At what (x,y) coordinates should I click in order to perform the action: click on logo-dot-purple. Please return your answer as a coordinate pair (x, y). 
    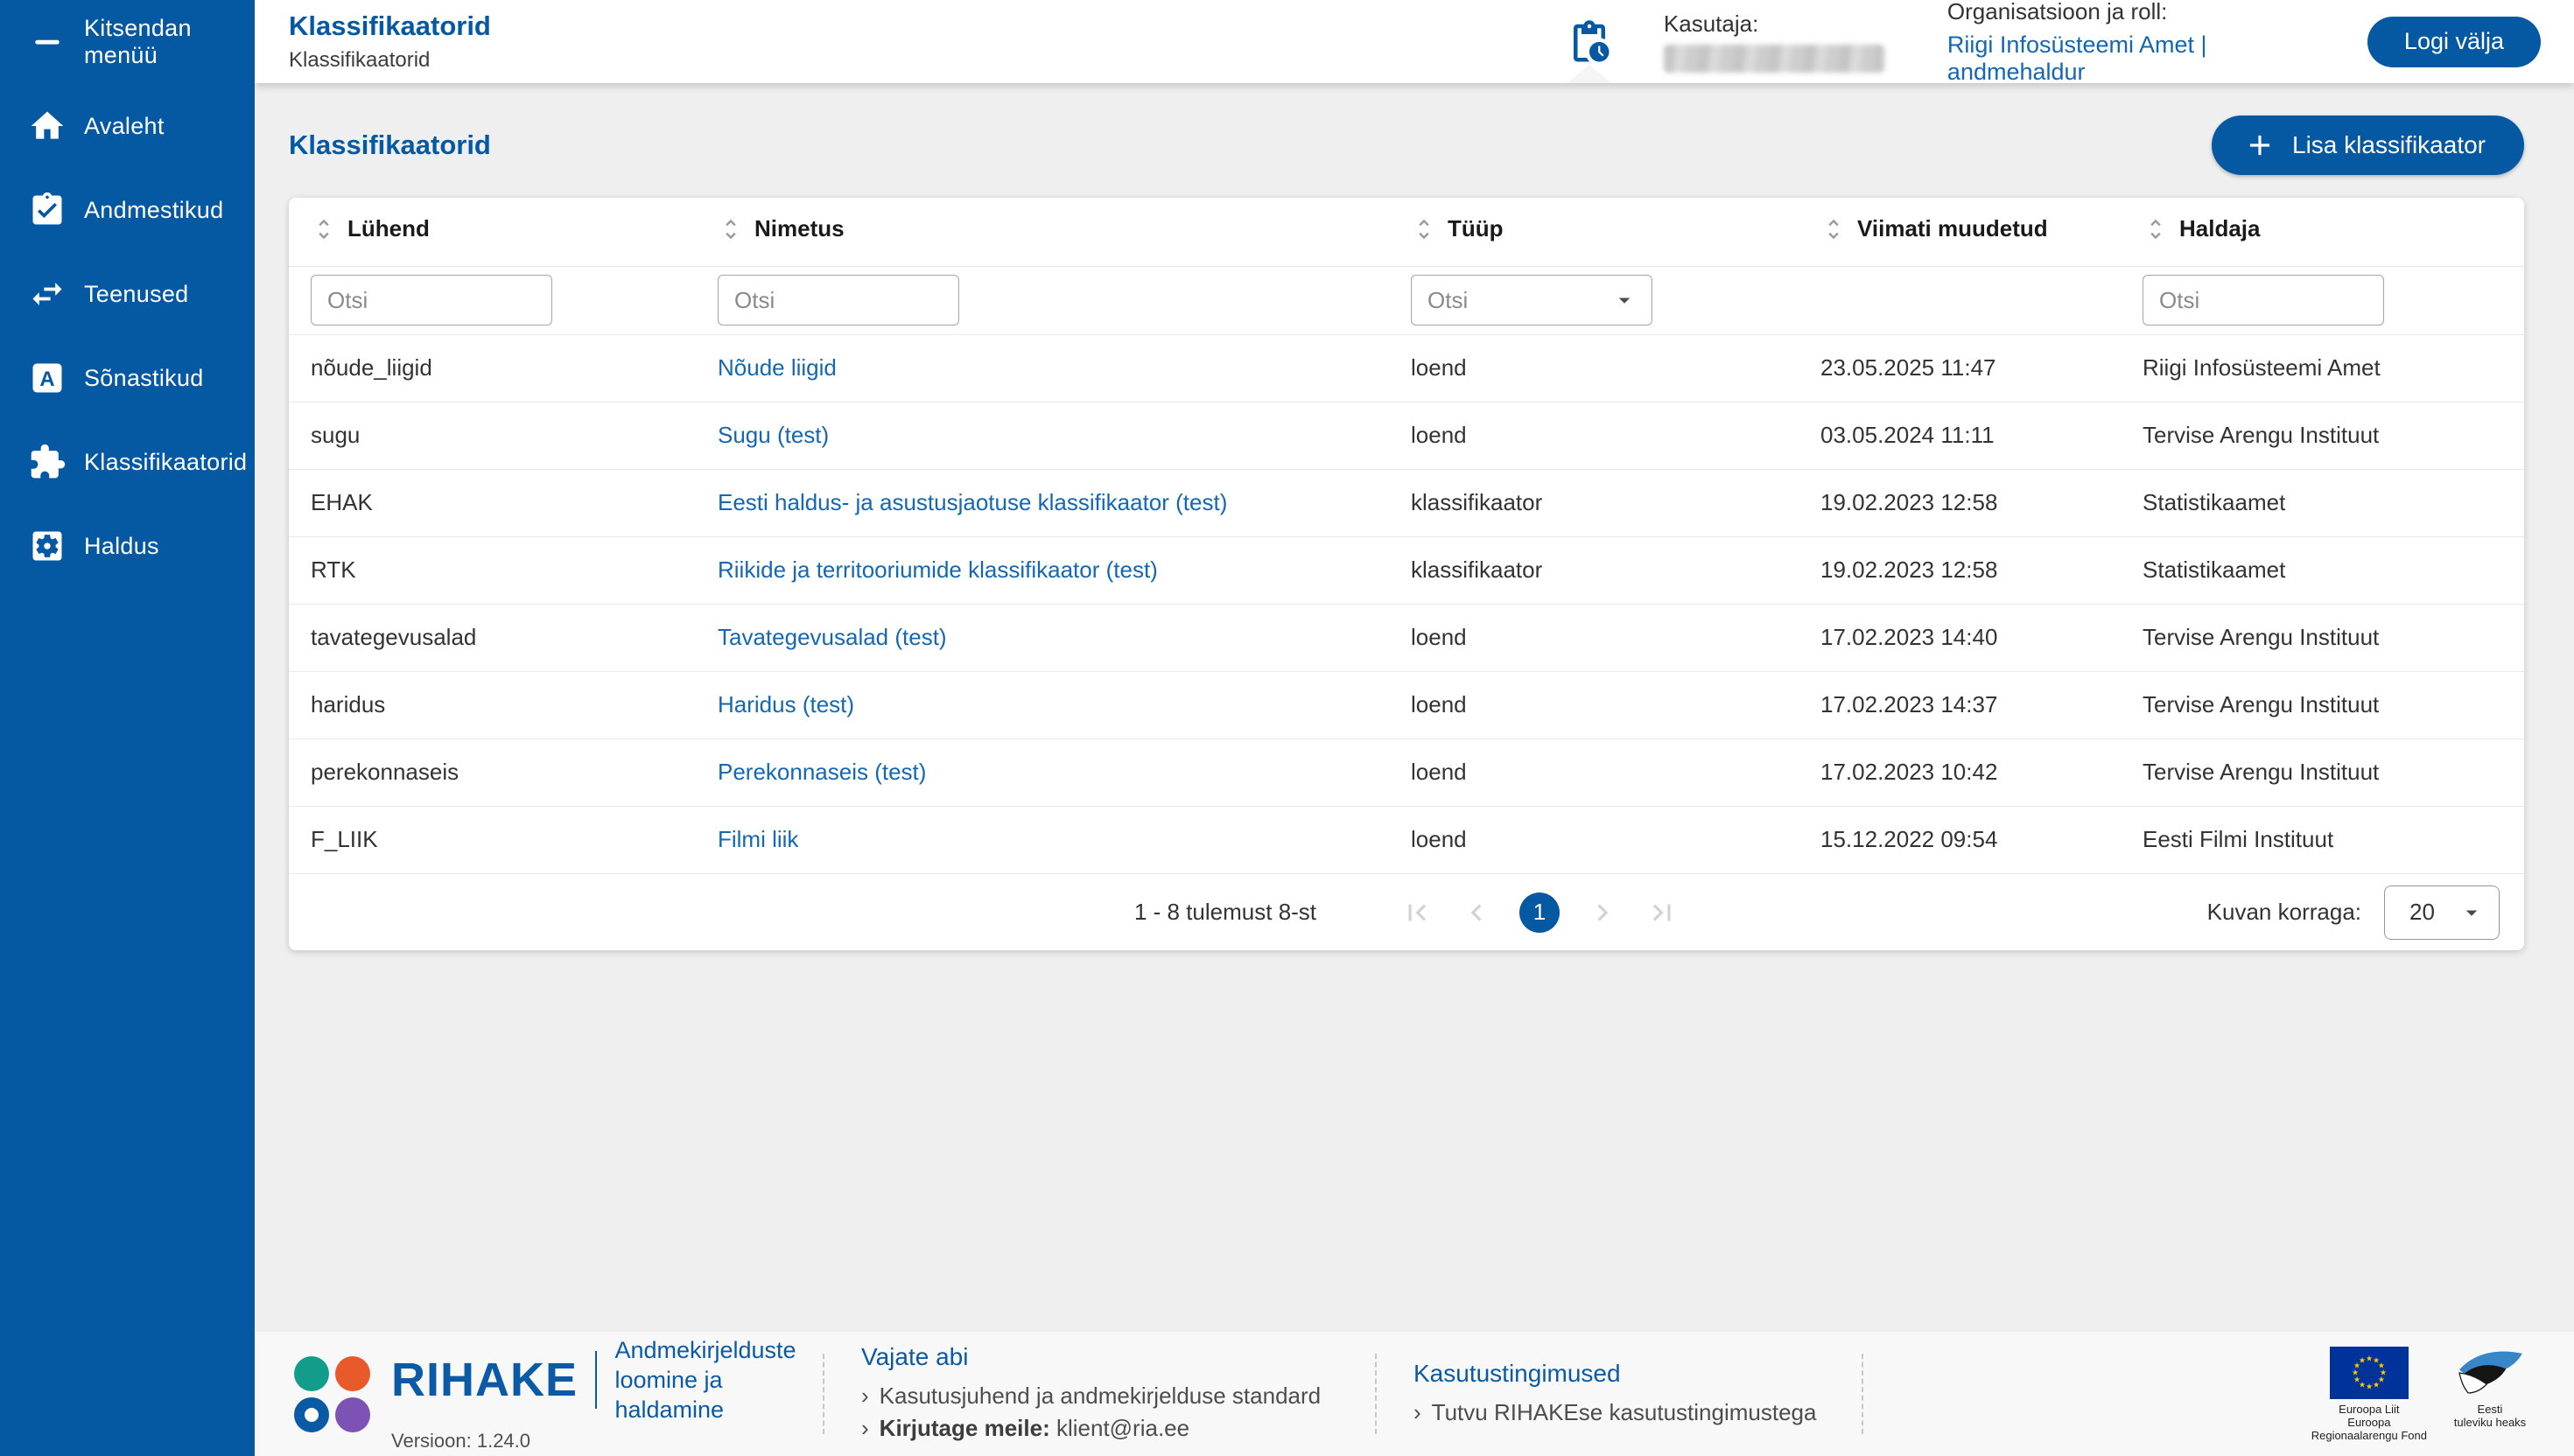
    Looking at the image, I should click on (352, 1414).